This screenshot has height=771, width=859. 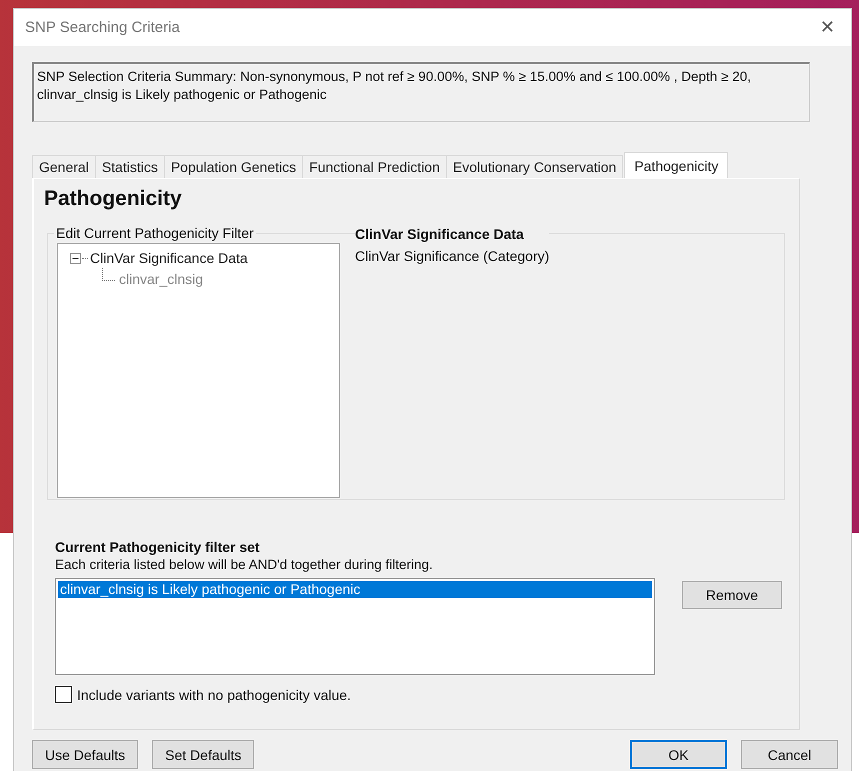 What do you see at coordinates (355, 589) in the screenshot?
I see `filter-item: clinvar_clnsig is Likely pathogenic or Pathogenic` at bounding box center [355, 589].